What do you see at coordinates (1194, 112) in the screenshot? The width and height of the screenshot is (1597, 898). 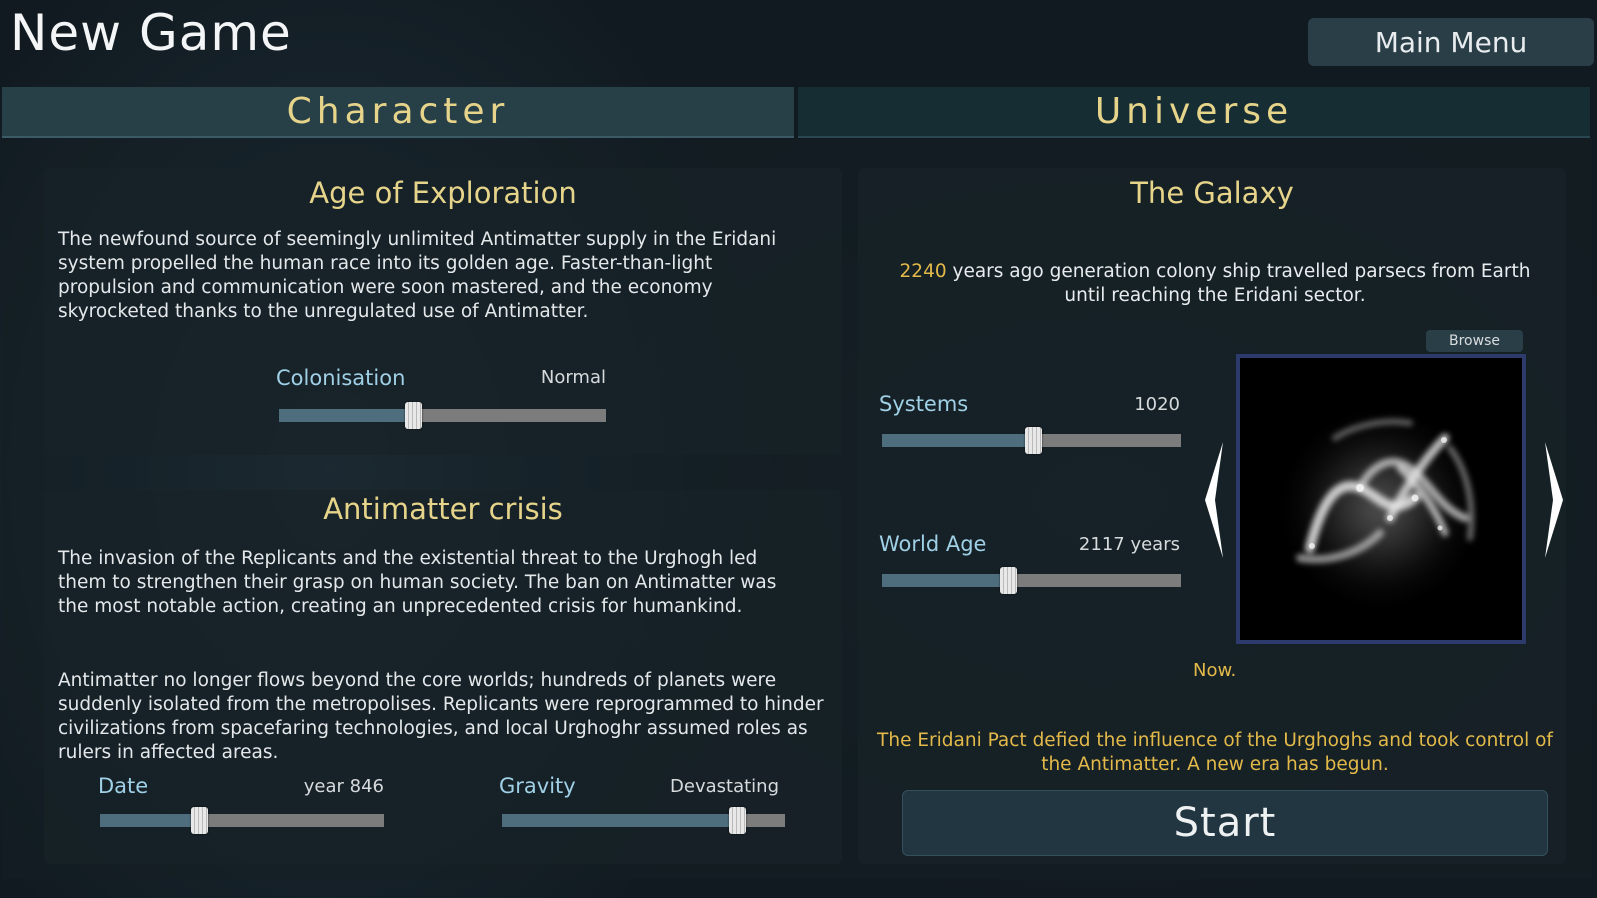 I see `tab-universe: Universe` at bounding box center [1194, 112].